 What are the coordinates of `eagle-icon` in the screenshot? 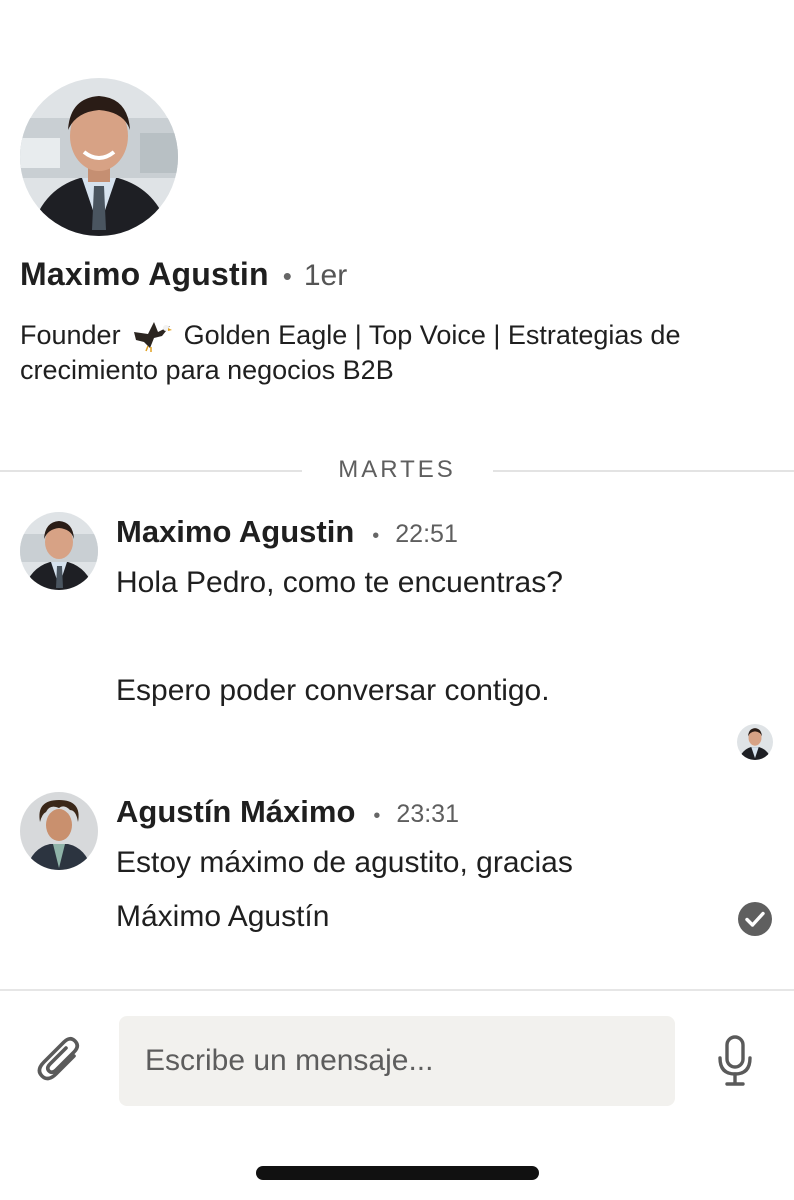 It's located at (152, 335).